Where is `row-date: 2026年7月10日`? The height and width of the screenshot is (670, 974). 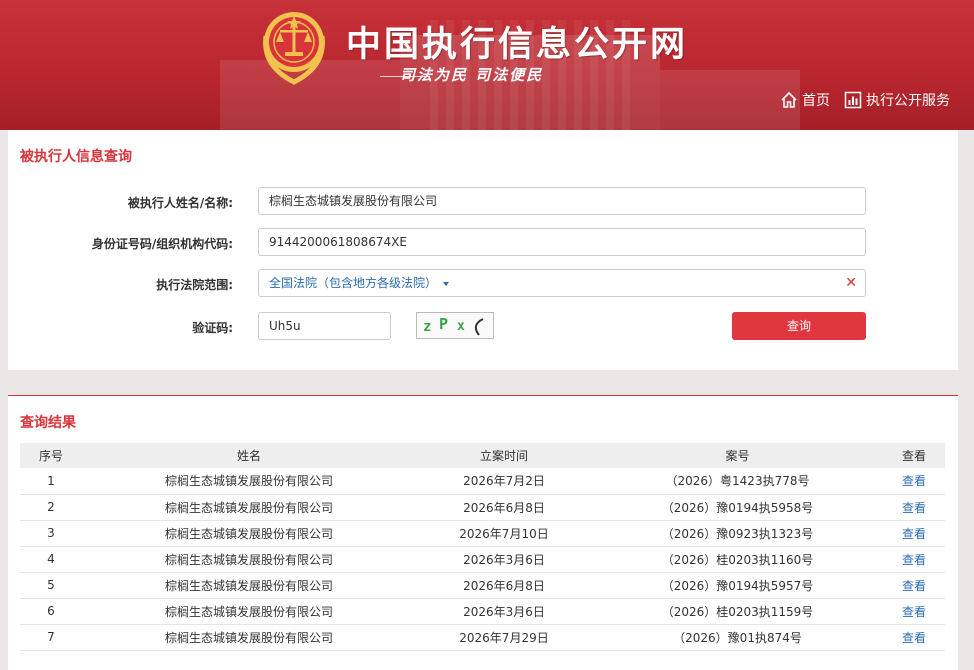
row-date: 2026年7月10日 is located at coordinates (504, 533).